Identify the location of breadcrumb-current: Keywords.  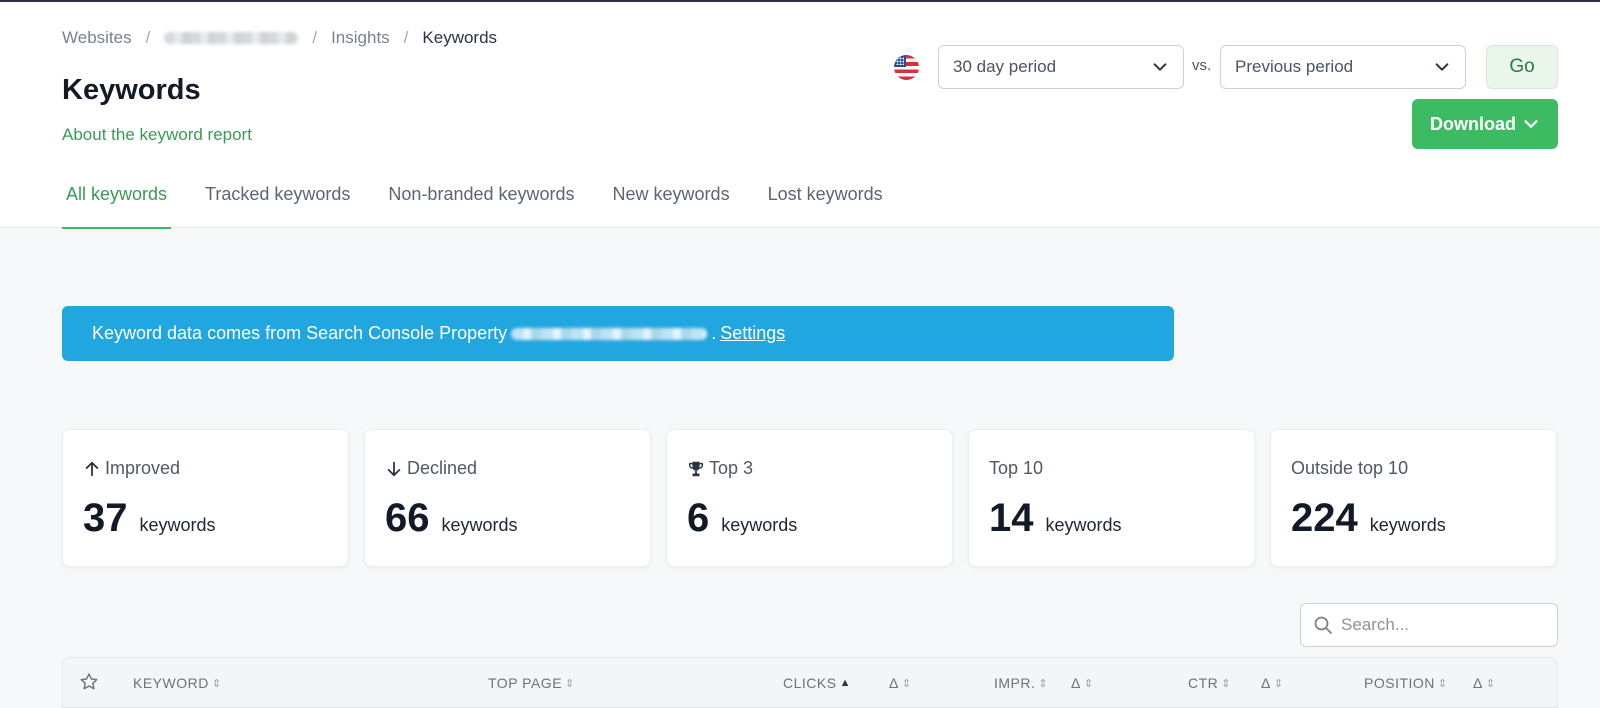
(460, 37).